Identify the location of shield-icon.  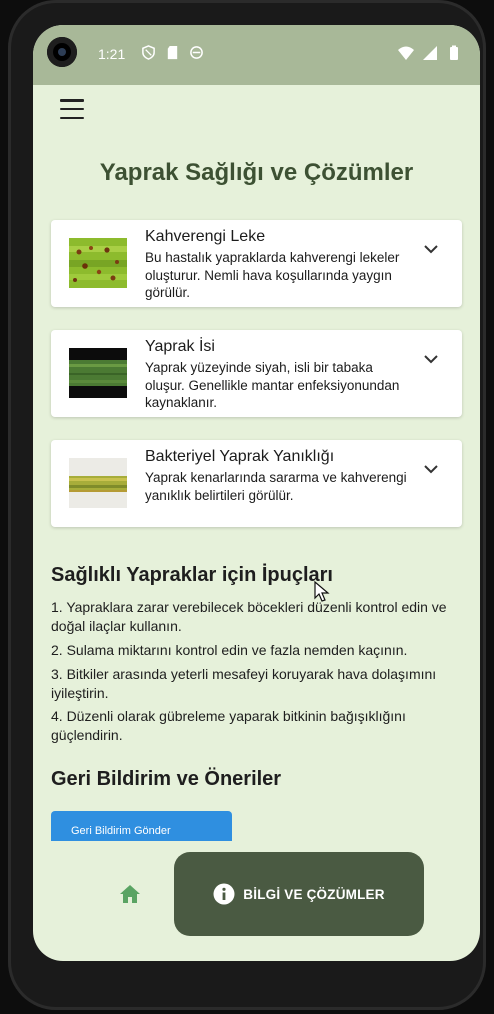
(148, 52).